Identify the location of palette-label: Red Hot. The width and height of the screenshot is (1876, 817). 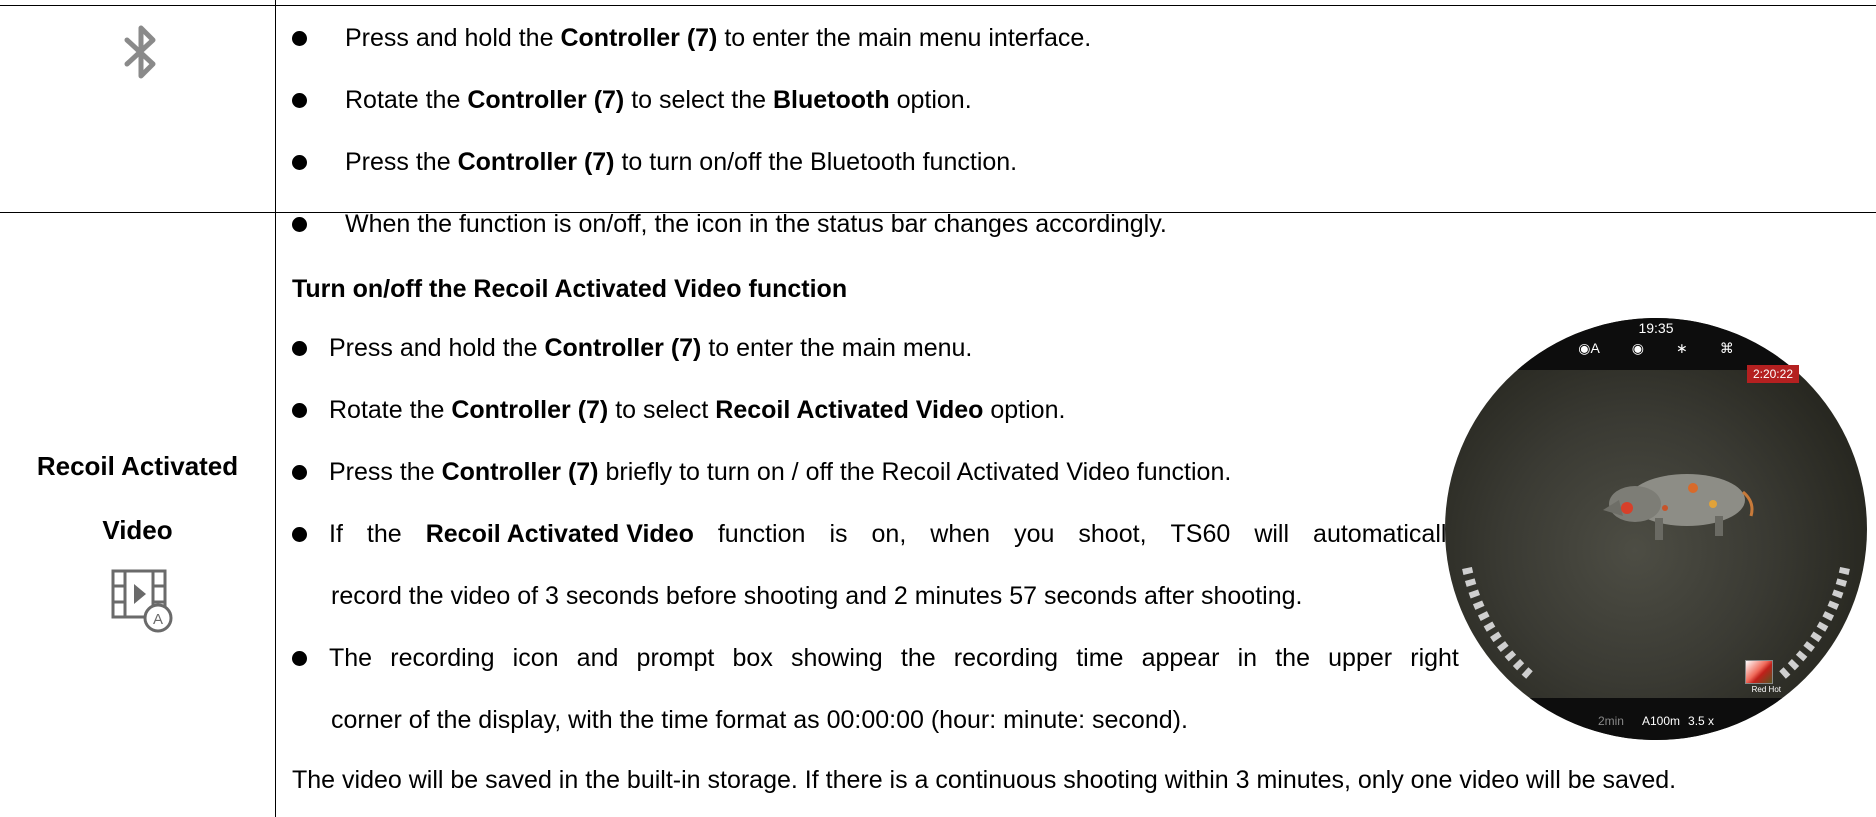
(1766, 689).